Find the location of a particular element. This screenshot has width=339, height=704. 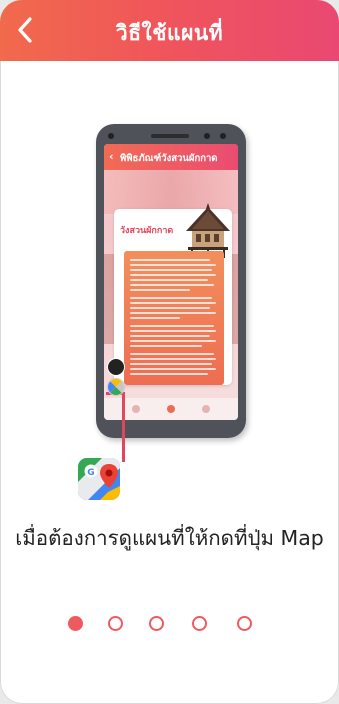

phone-speaker is located at coordinates (170, 136).